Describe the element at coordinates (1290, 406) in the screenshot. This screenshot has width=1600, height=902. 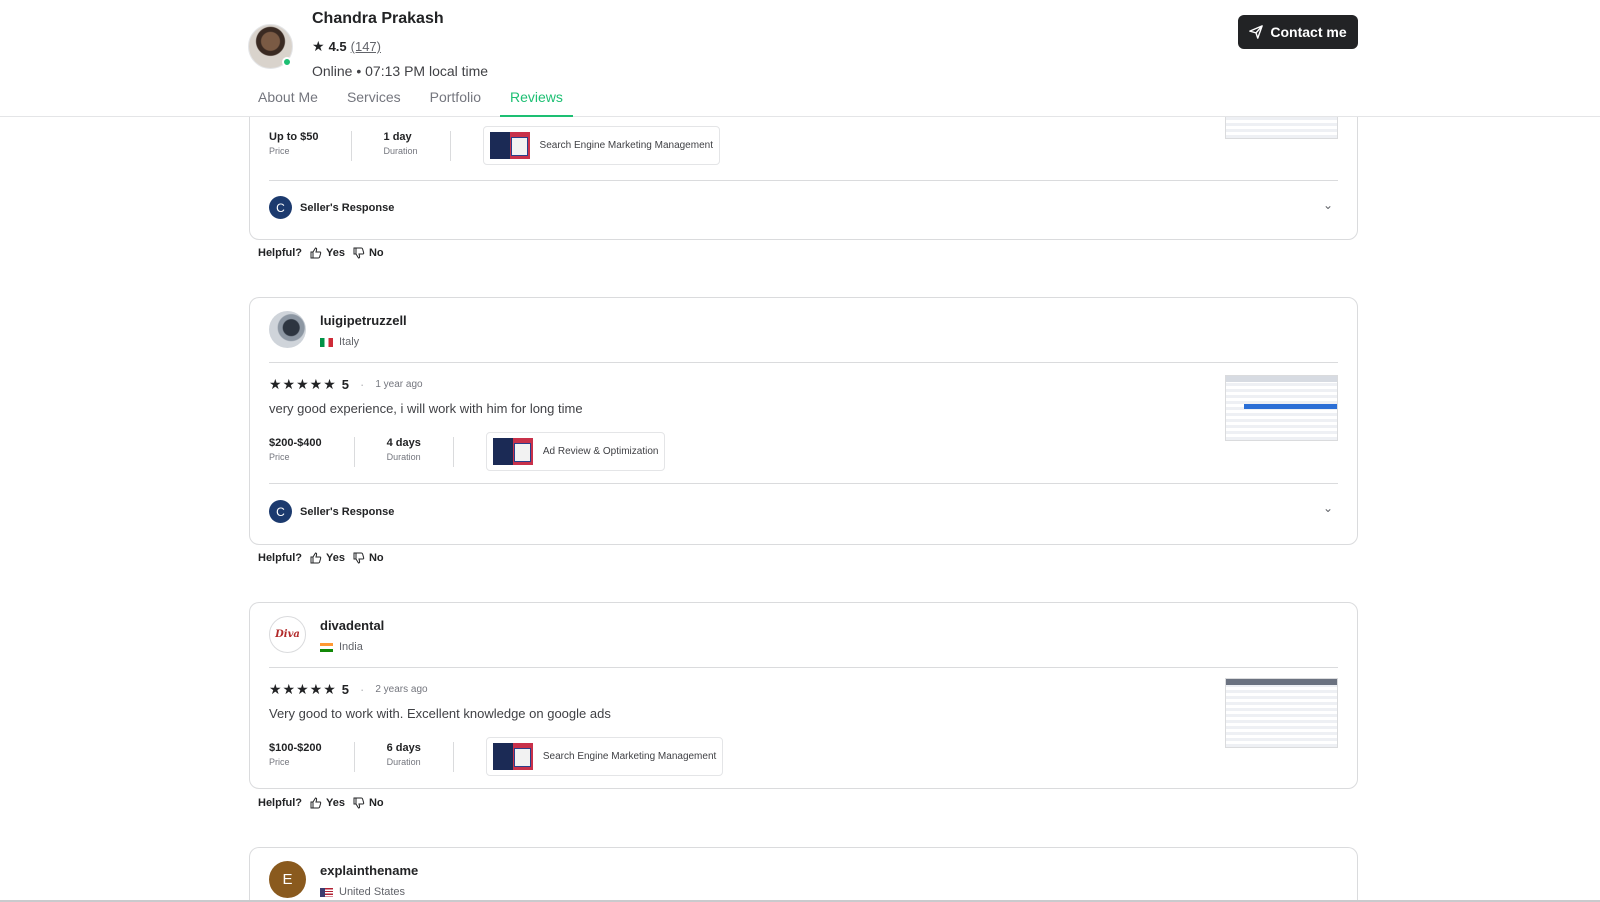
I see `attachment-highlight` at that location.